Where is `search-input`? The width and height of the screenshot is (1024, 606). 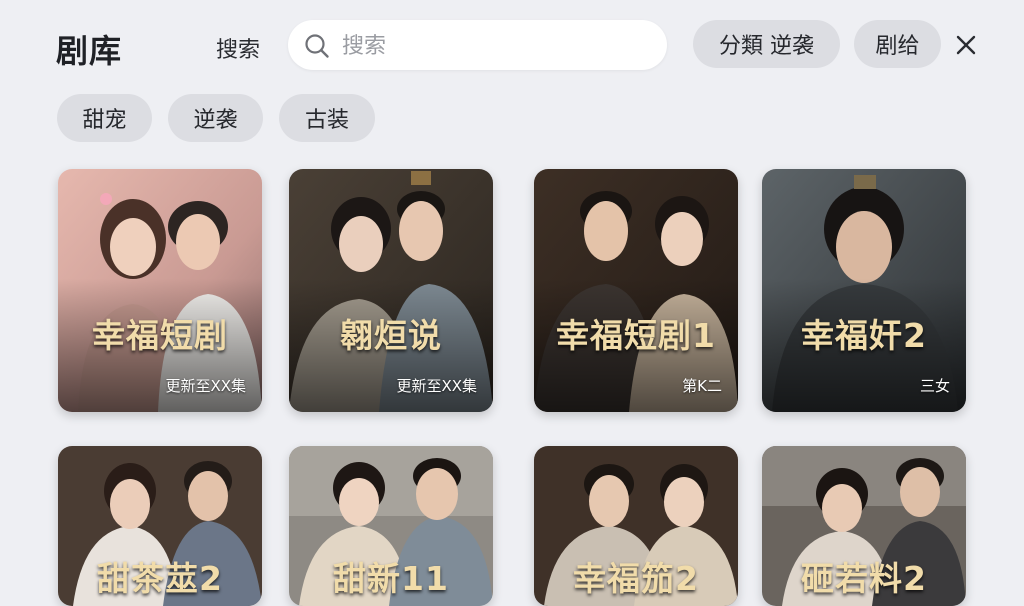
search-input is located at coordinates (492, 46).